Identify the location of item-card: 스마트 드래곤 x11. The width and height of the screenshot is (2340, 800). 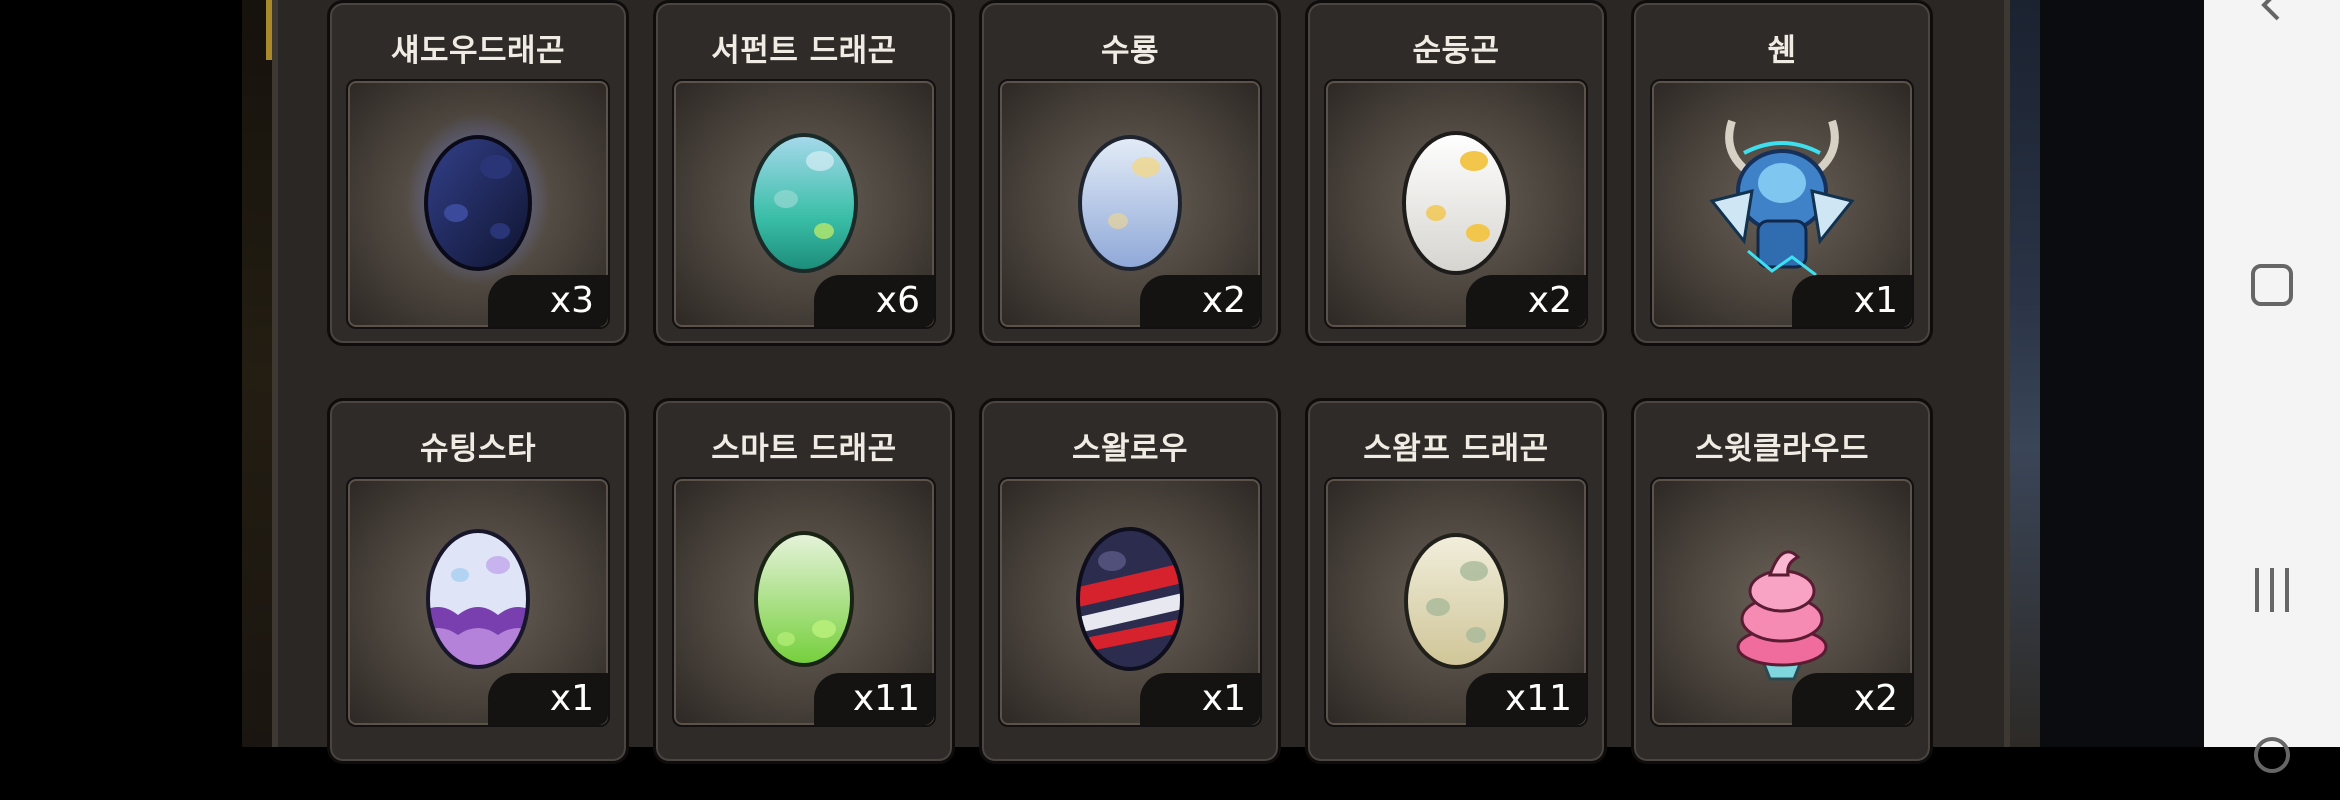
(804, 581).